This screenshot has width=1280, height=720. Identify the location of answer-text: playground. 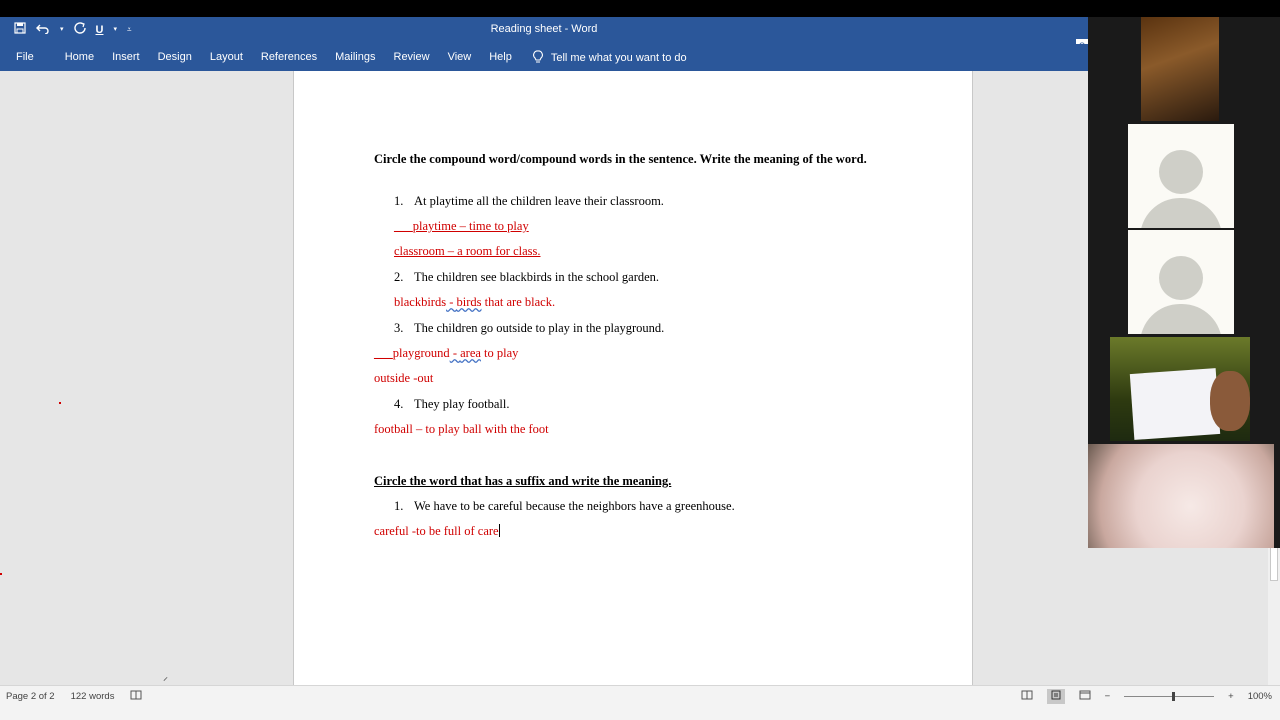
(421, 353).